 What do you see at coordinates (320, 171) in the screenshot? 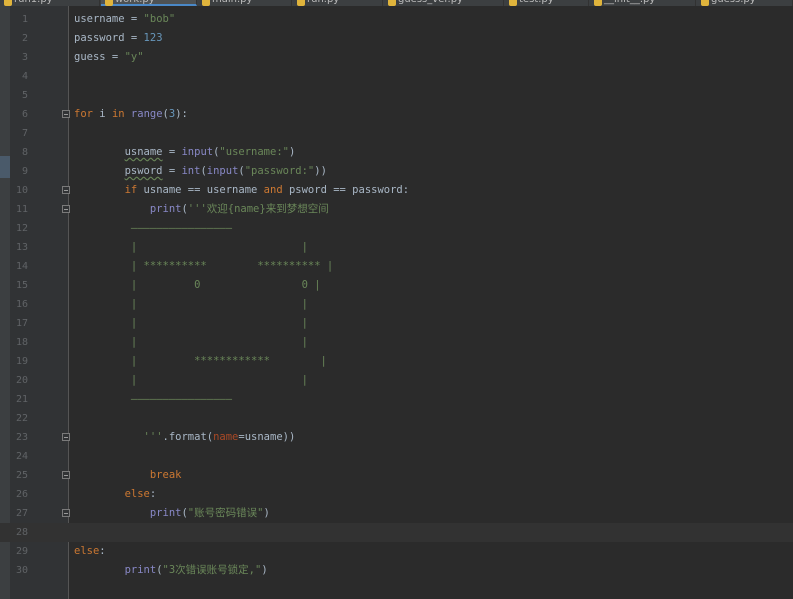
I see `code-token: ))` at bounding box center [320, 171].